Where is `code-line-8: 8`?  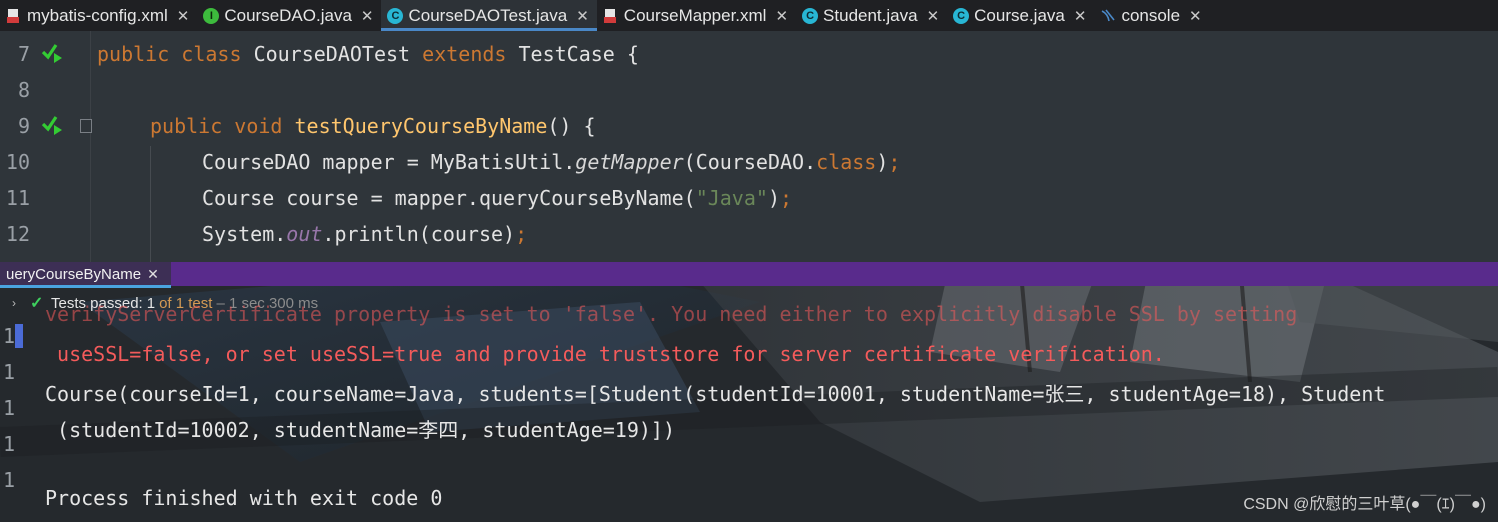
code-line-8: 8 is located at coordinates (749, 90).